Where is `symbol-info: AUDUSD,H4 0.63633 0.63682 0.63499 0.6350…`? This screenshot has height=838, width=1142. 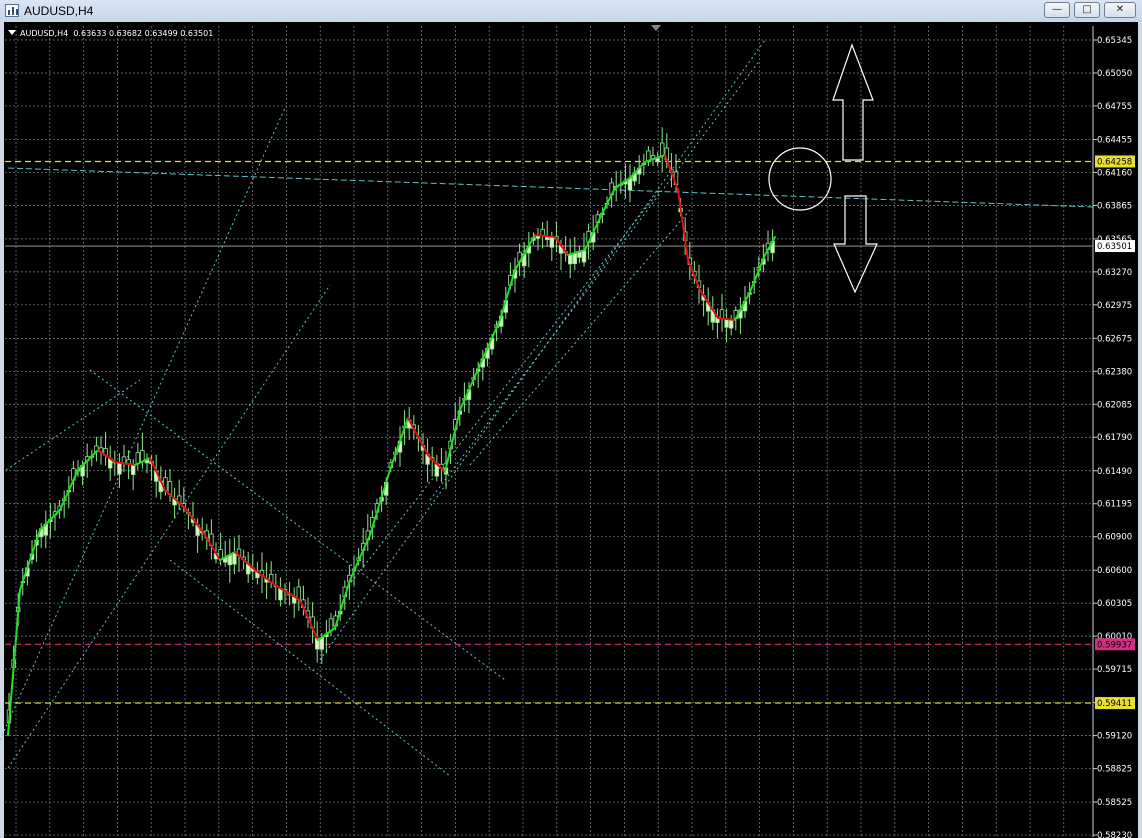 symbol-info: AUDUSD,H4 0.63633 0.63682 0.63499 0.6350… is located at coordinates (110, 33).